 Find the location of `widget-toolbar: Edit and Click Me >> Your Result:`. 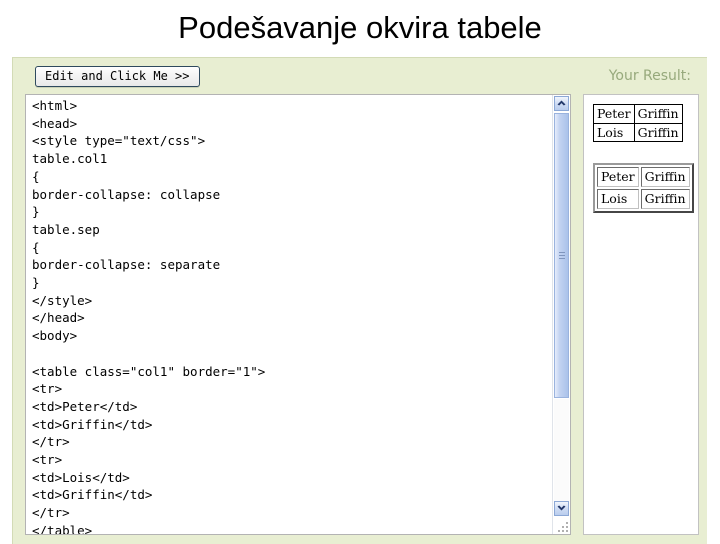

widget-toolbar: Edit and Click Me >> Your Result: is located at coordinates (360, 76).